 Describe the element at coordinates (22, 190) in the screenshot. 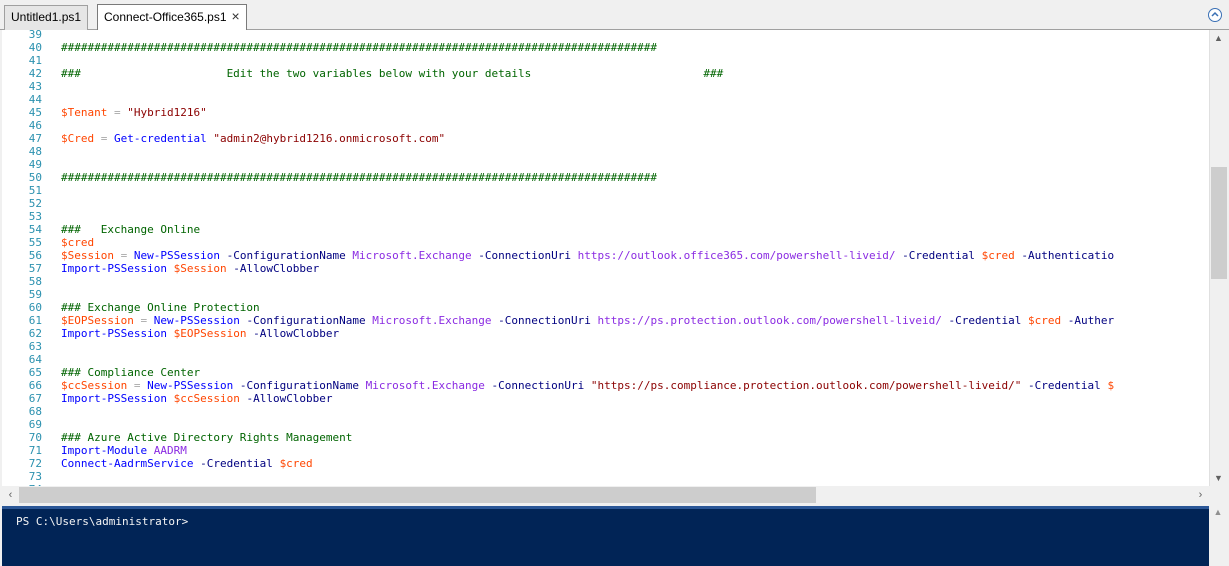

I see `code-line: 51` at that location.